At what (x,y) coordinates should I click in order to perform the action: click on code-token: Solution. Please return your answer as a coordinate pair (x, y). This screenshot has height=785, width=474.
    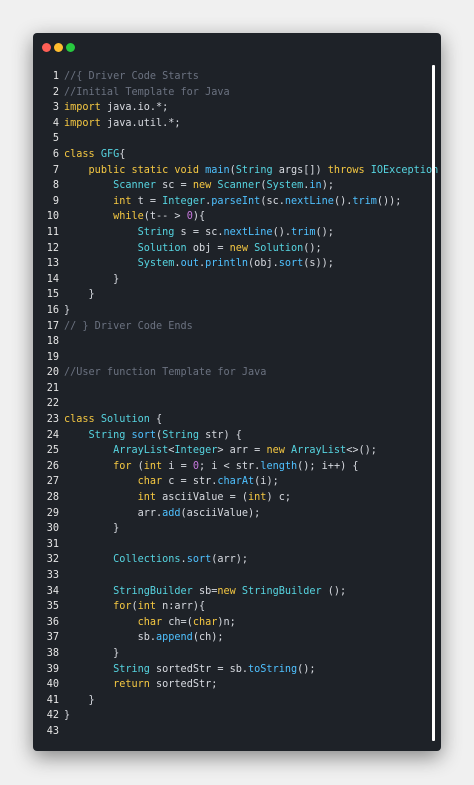
    Looking at the image, I should click on (125, 420).